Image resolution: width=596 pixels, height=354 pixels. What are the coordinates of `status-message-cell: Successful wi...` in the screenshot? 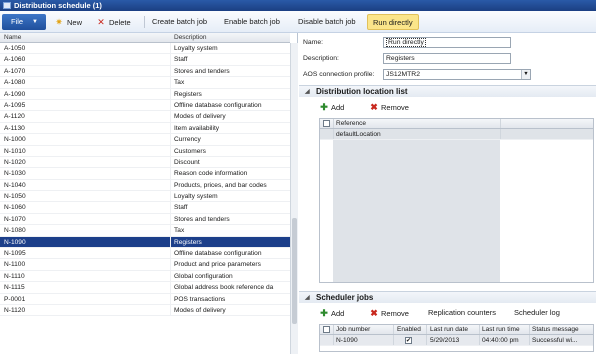 It's located at (555, 340).